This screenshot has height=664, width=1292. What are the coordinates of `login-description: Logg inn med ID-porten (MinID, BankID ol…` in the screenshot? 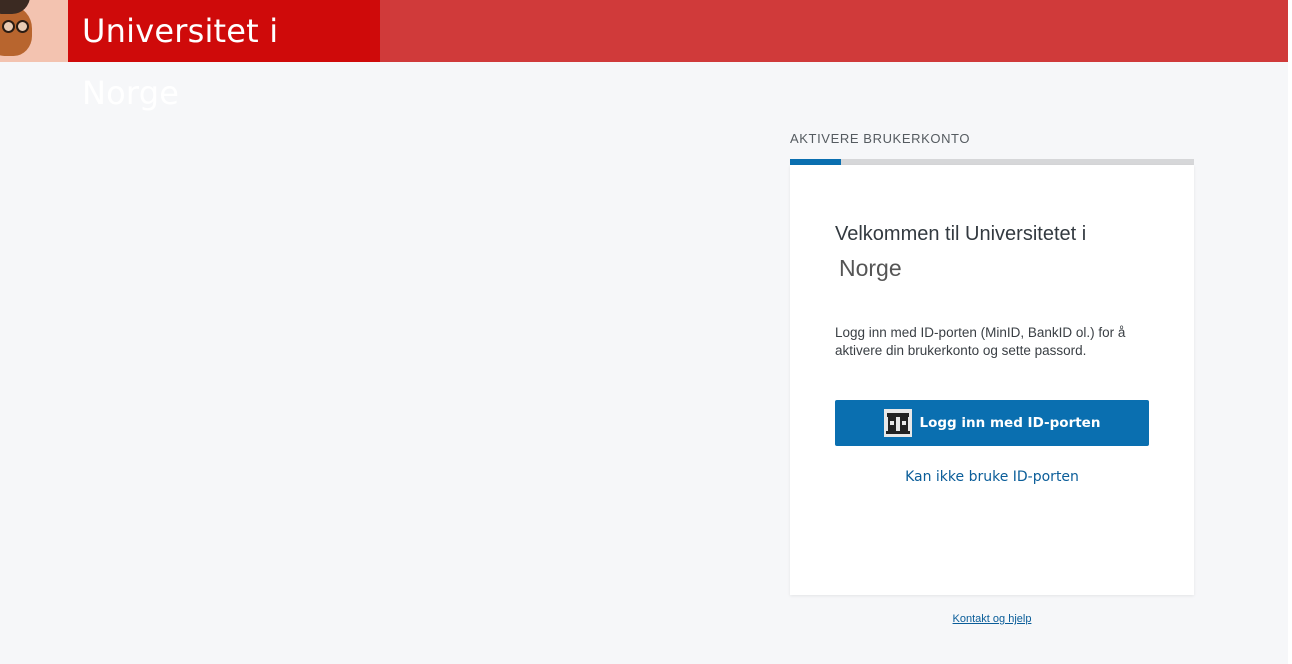 It's located at (980, 341).